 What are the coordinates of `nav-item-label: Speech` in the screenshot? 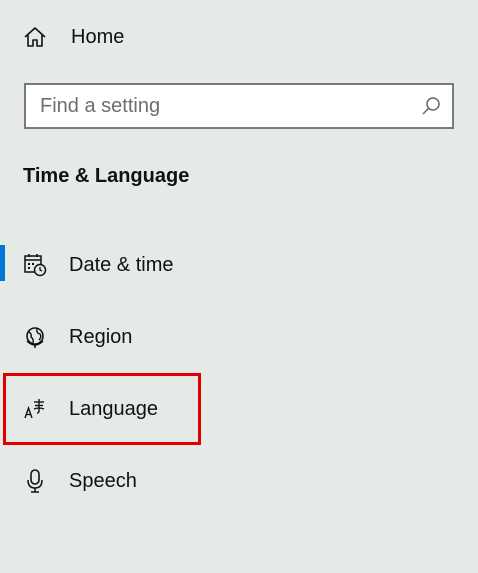 It's located at (103, 481).